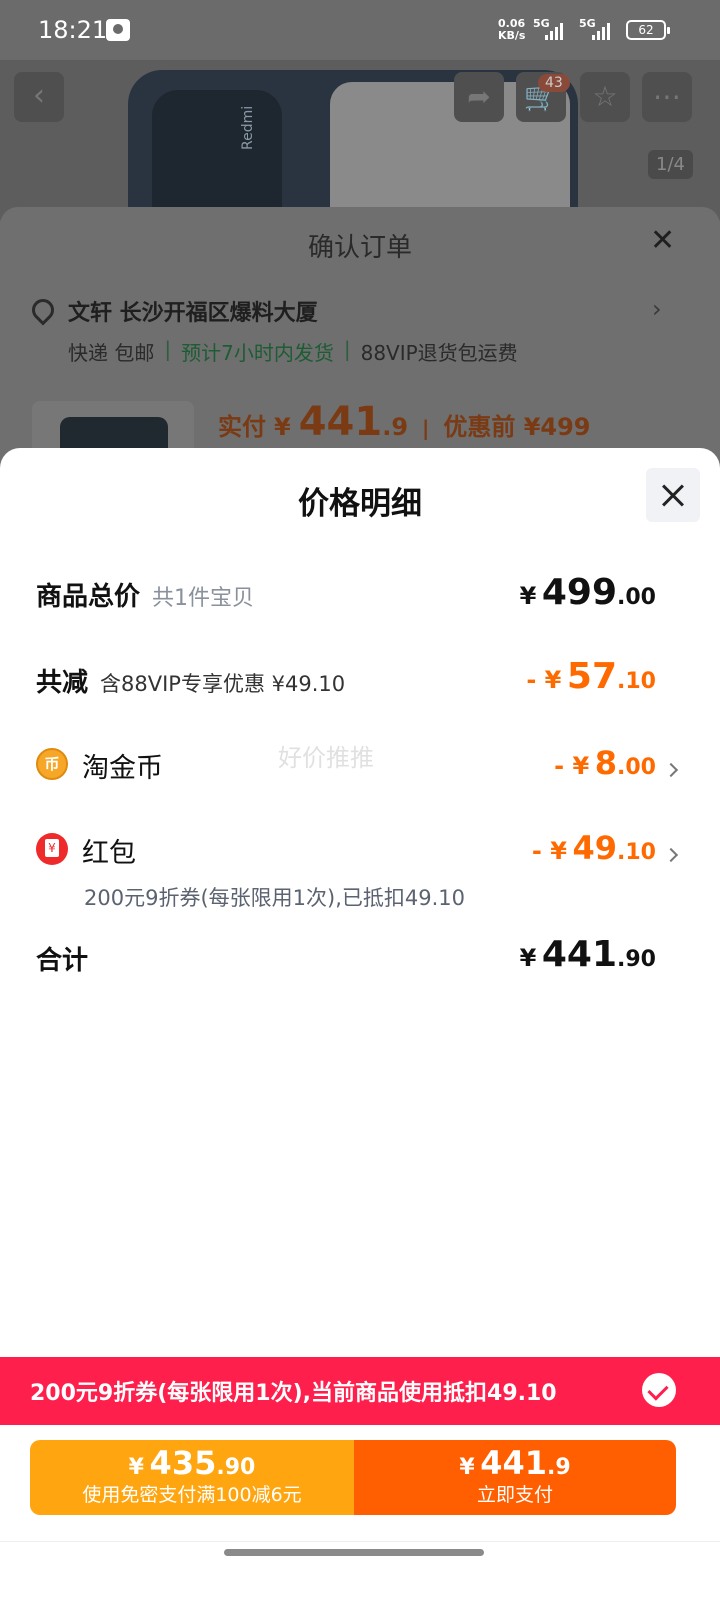  What do you see at coordinates (242, 427) in the screenshot?
I see `paid-label: 实付` at bounding box center [242, 427].